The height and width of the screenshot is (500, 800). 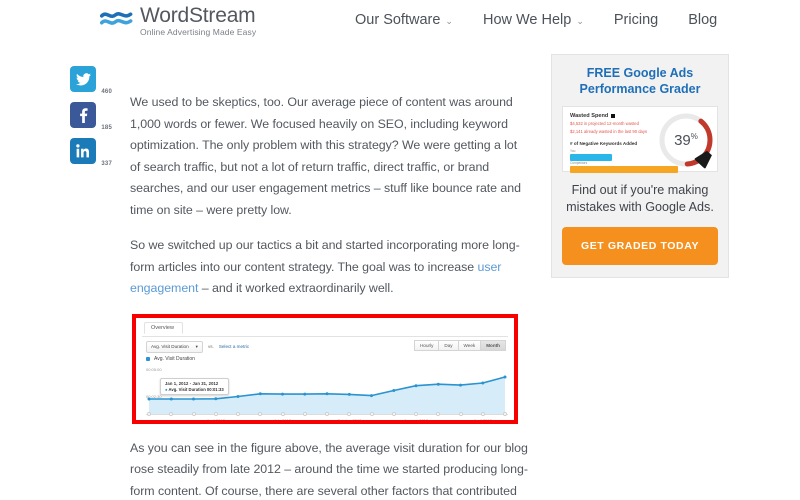 What do you see at coordinates (234, 346) in the screenshot?
I see `select-a-metric-link: Select a metric` at bounding box center [234, 346].